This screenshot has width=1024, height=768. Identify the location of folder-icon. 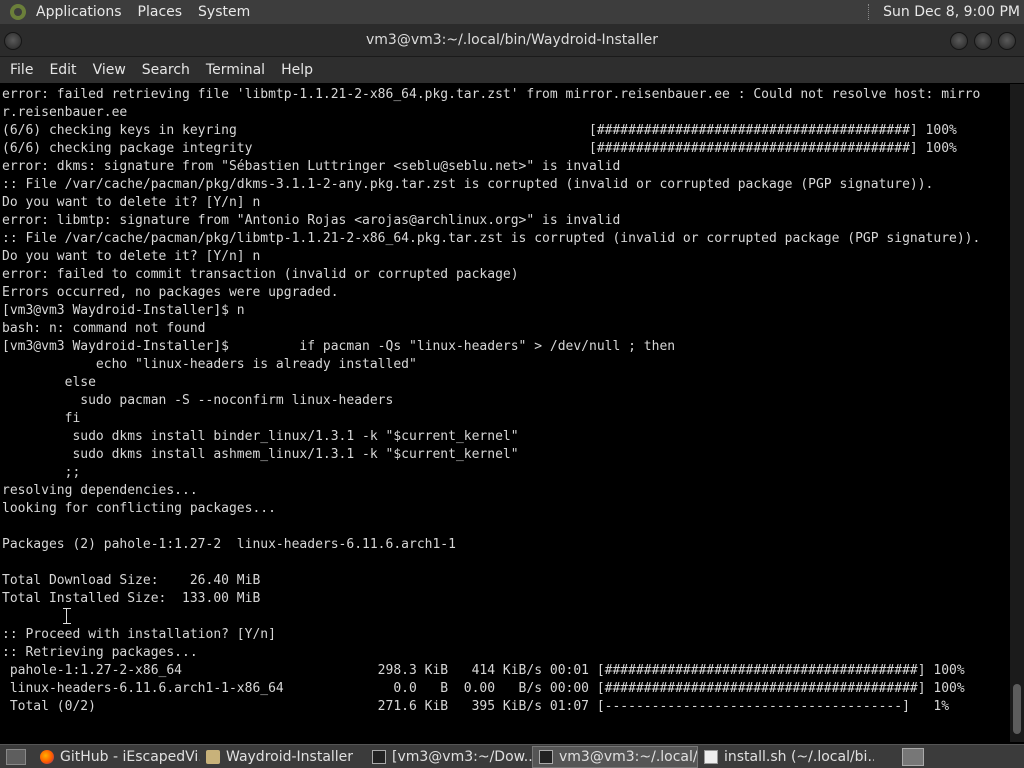
(213, 756).